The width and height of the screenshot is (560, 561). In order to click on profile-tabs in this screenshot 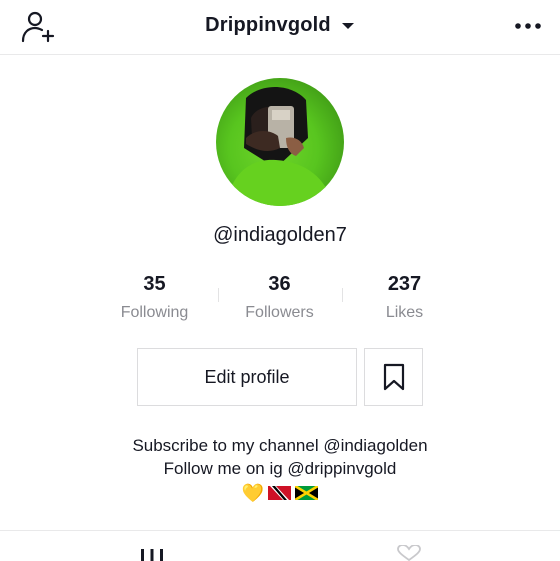, I will do `click(280, 545)`.